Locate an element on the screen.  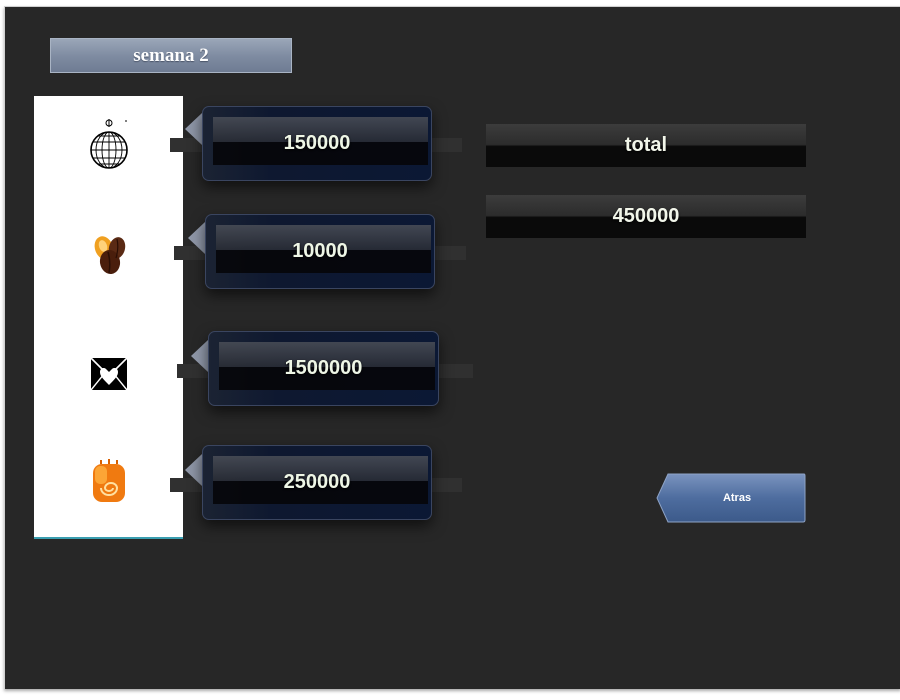
value-text: 1500000 is located at coordinates (323, 368).